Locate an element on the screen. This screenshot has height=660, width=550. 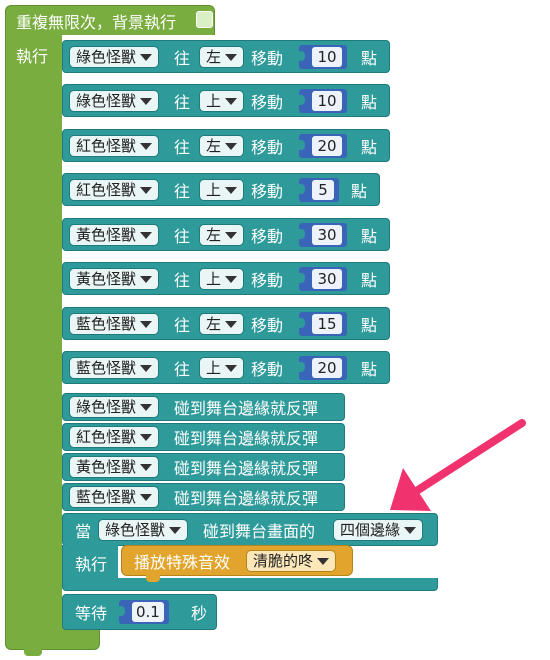
touch-stage-label: 碰到舞台畫面的 is located at coordinates (259, 531).